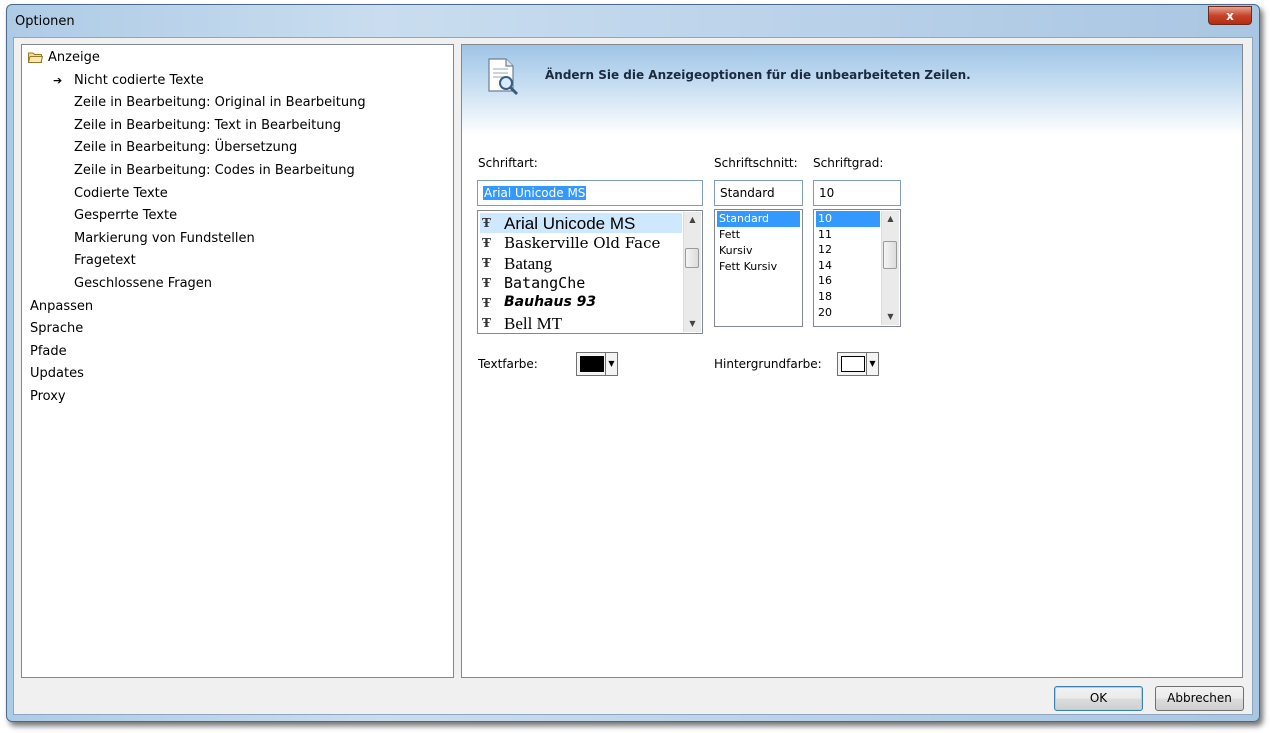 Image resolution: width=1270 pixels, height=733 pixels. What do you see at coordinates (592, 364) in the screenshot?
I see `text-color-swatch` at bounding box center [592, 364].